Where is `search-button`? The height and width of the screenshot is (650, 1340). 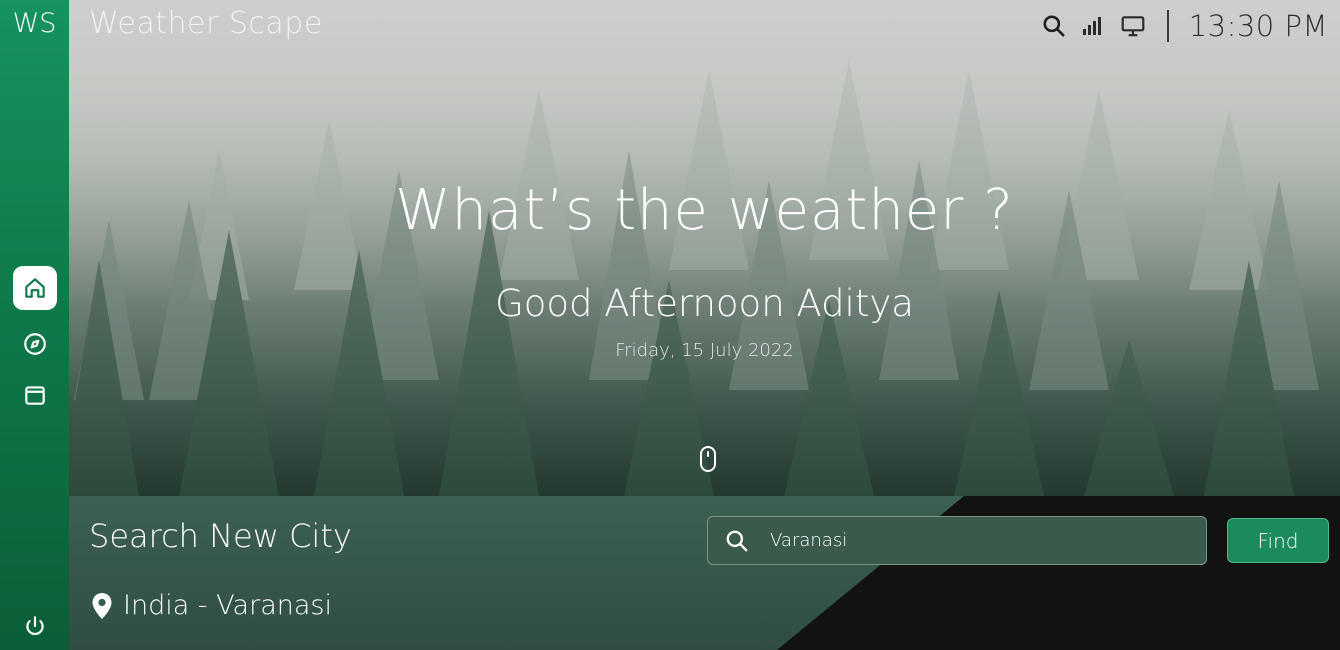 search-button is located at coordinates (1054, 26).